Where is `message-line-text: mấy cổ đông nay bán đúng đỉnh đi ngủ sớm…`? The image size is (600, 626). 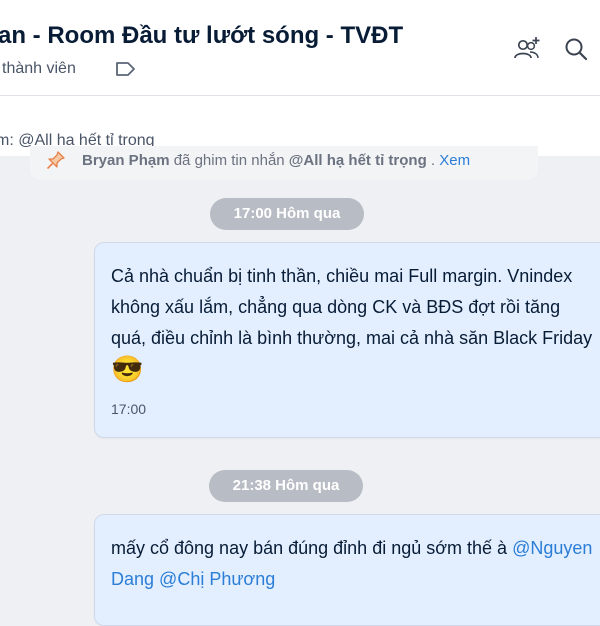 message-line-text: mấy cổ đông nay bán đúng đỉnh đi ngủ sớm… is located at coordinates (312, 548).